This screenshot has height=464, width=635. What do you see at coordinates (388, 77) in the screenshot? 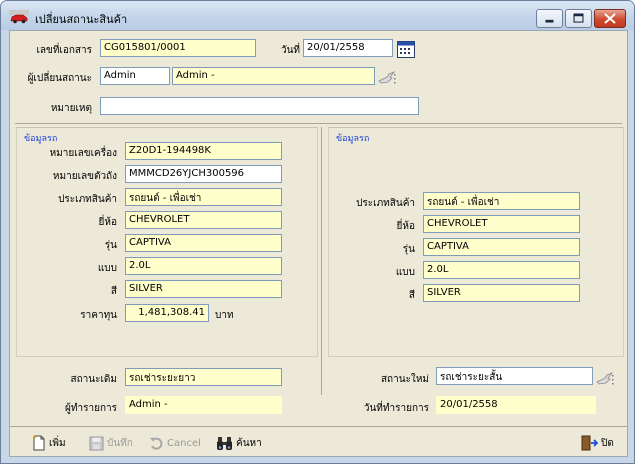
I see `lookup-icon` at bounding box center [388, 77].